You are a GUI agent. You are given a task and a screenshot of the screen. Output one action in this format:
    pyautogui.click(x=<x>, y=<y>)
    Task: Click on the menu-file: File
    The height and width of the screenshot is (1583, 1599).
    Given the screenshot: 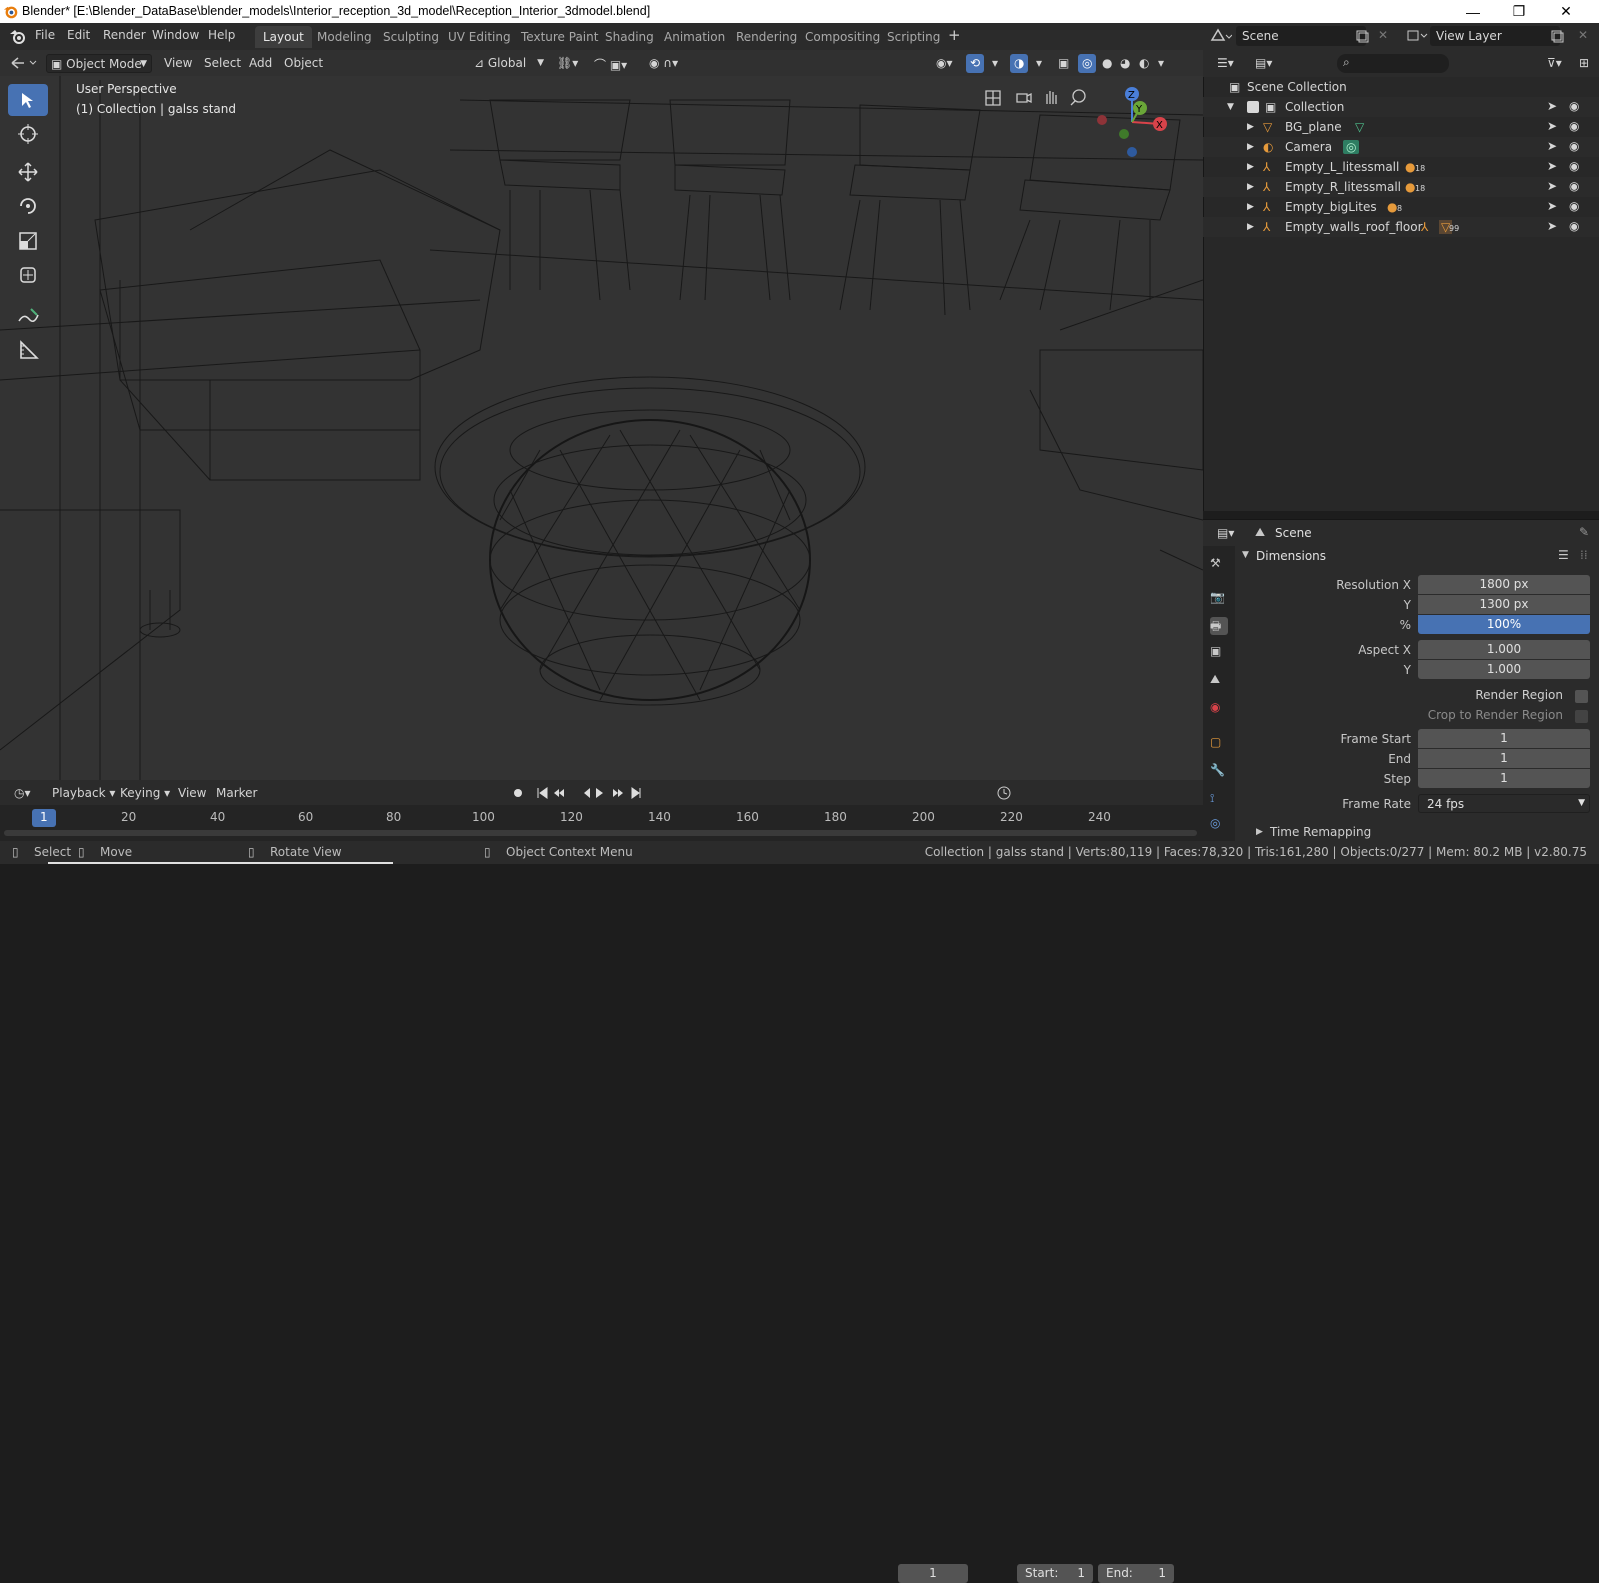 What is the action you would take?
    pyautogui.click(x=45, y=35)
    